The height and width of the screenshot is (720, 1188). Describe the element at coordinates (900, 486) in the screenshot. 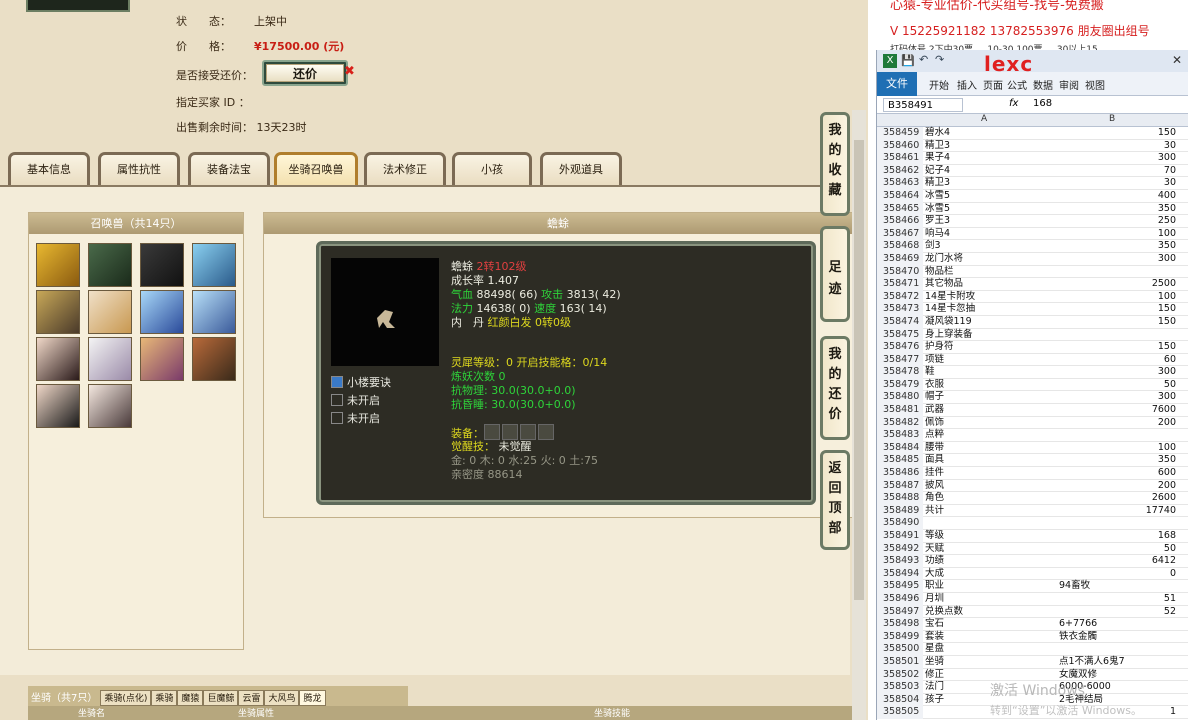

I see `row-number: 358487` at that location.